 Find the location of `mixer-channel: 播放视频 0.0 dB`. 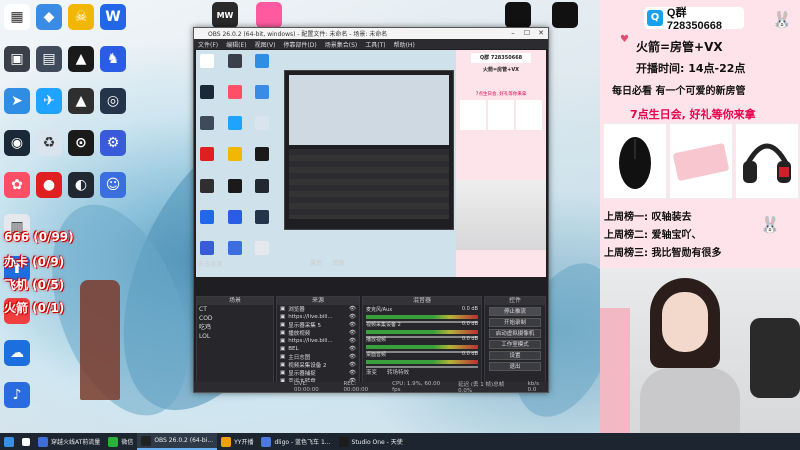

mixer-channel: 播放视频 0.0 dB is located at coordinates (422, 344).